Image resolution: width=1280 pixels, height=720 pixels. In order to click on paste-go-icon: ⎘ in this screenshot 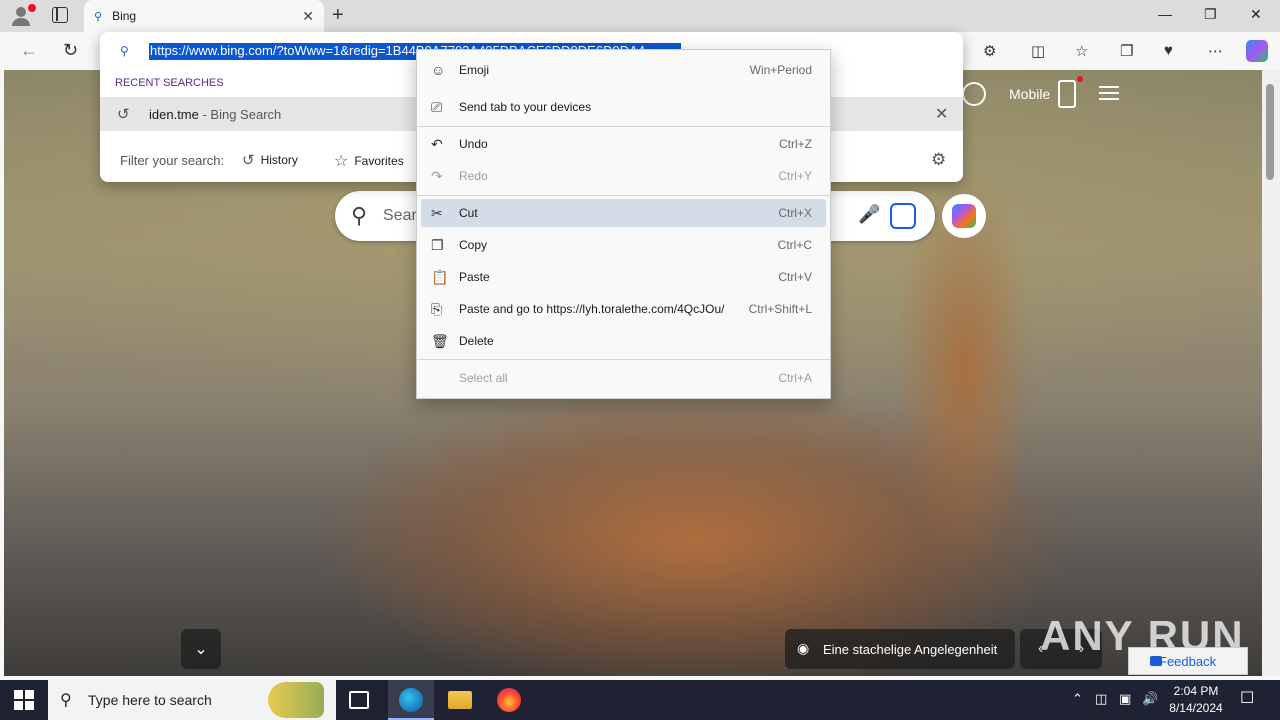, I will do `click(437, 308)`.